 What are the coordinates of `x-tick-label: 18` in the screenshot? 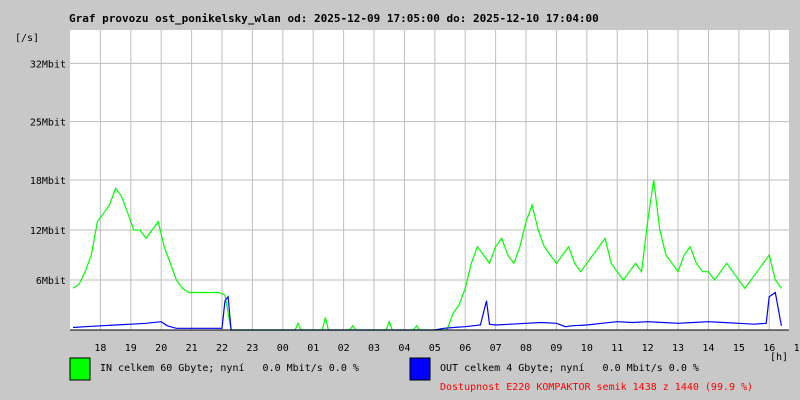 It's located at (100, 348).